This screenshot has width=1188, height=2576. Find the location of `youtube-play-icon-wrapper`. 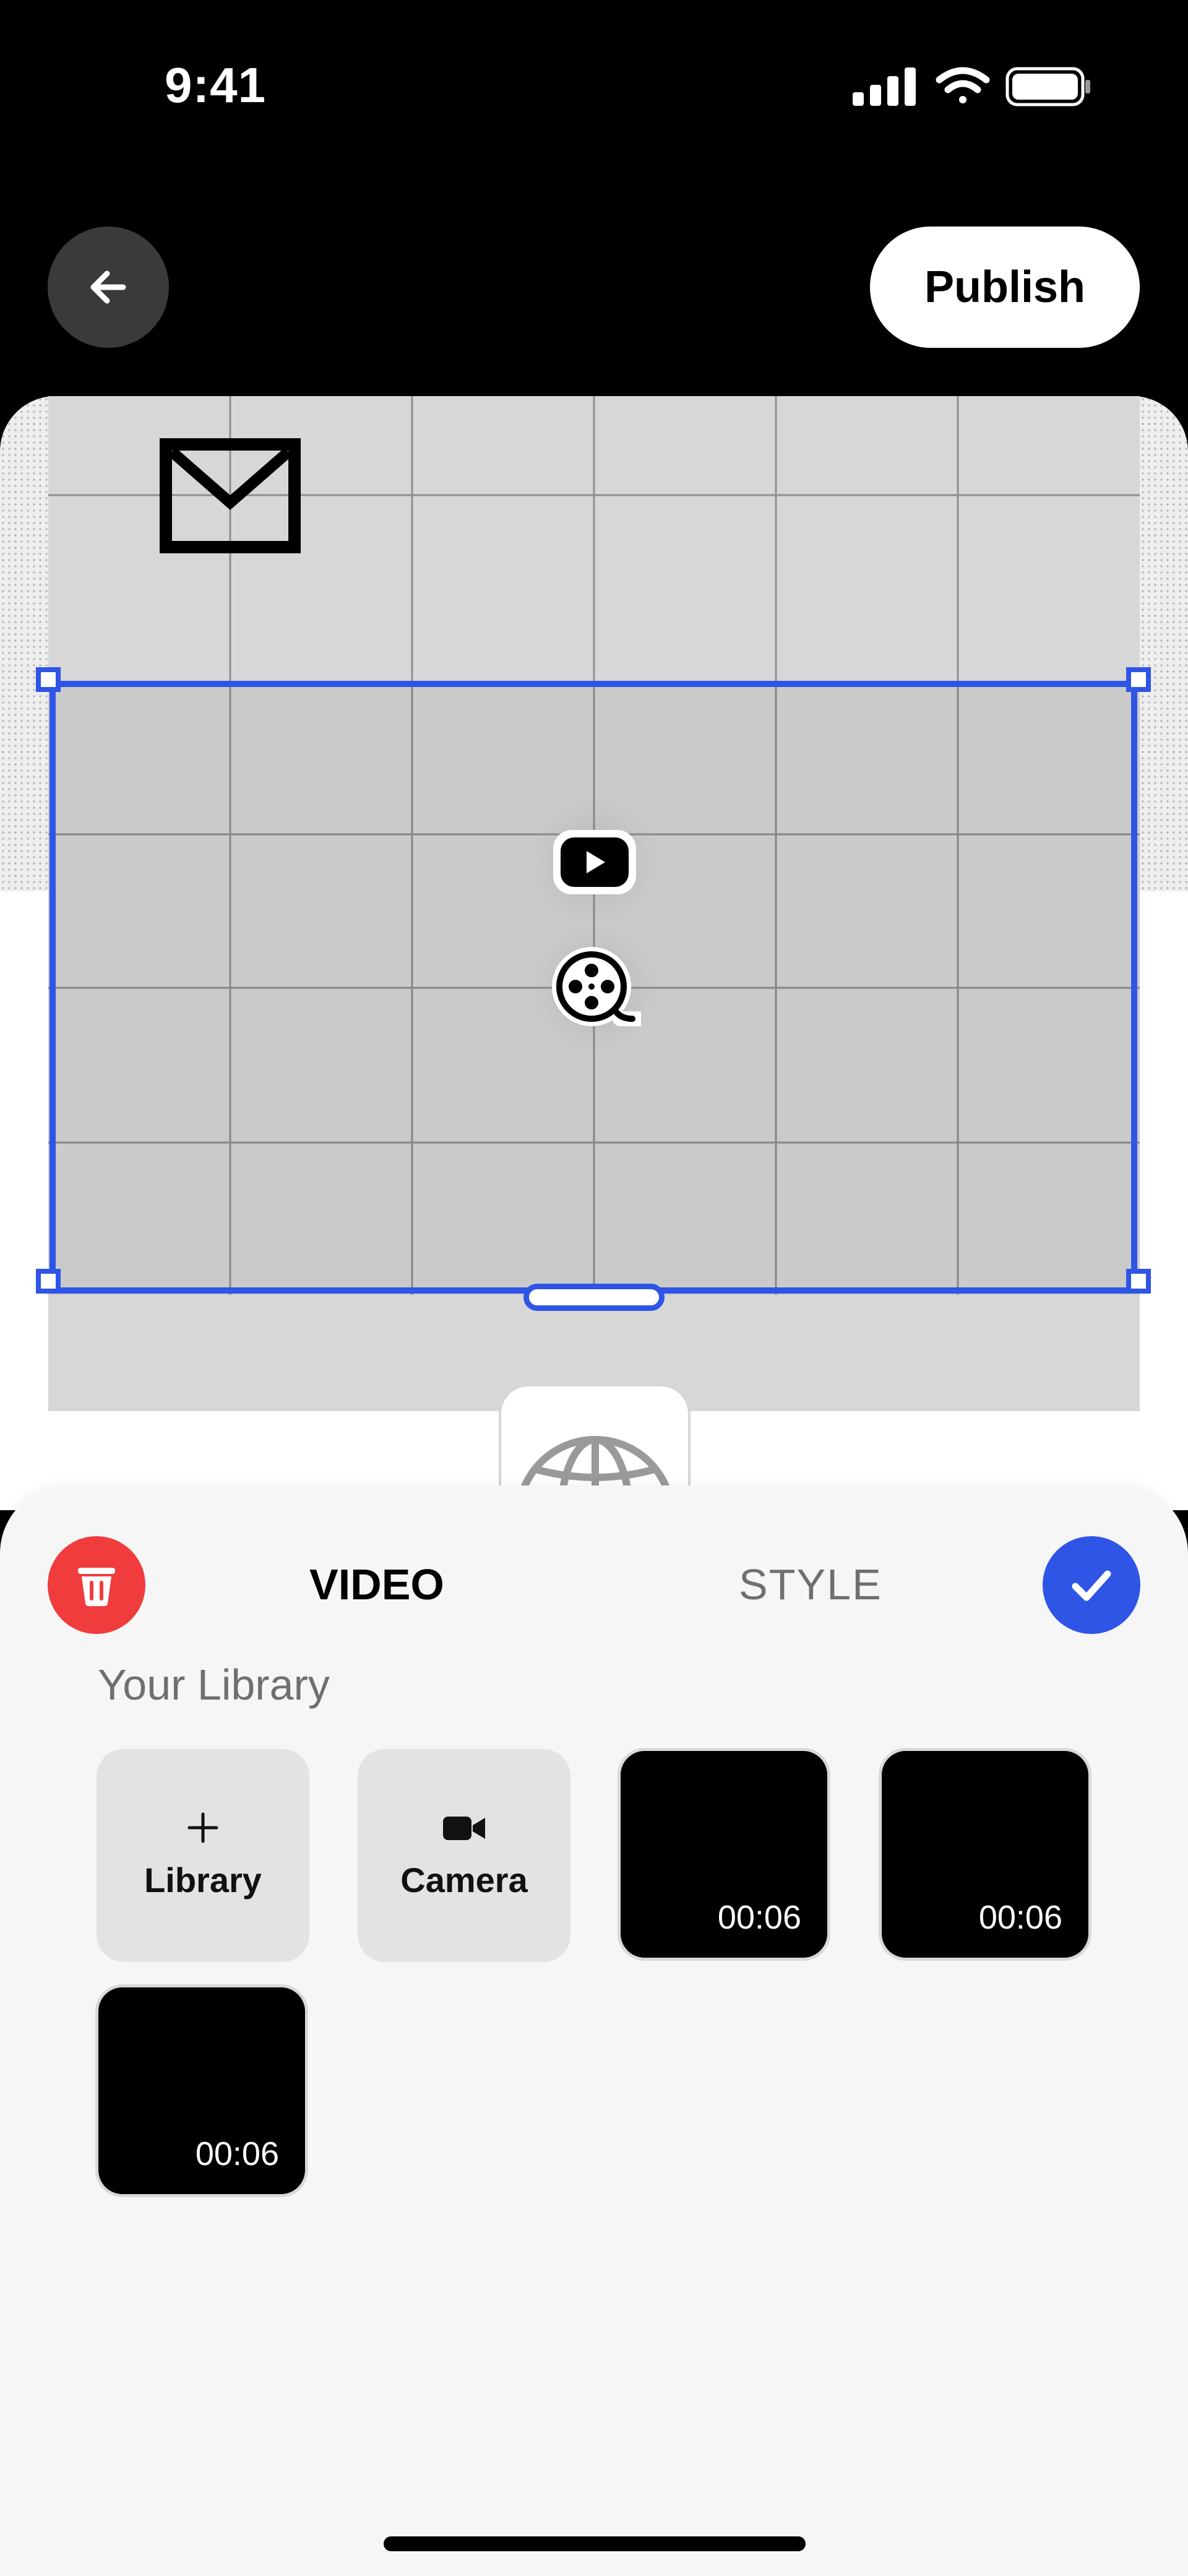

youtube-play-icon-wrapper is located at coordinates (595, 862).